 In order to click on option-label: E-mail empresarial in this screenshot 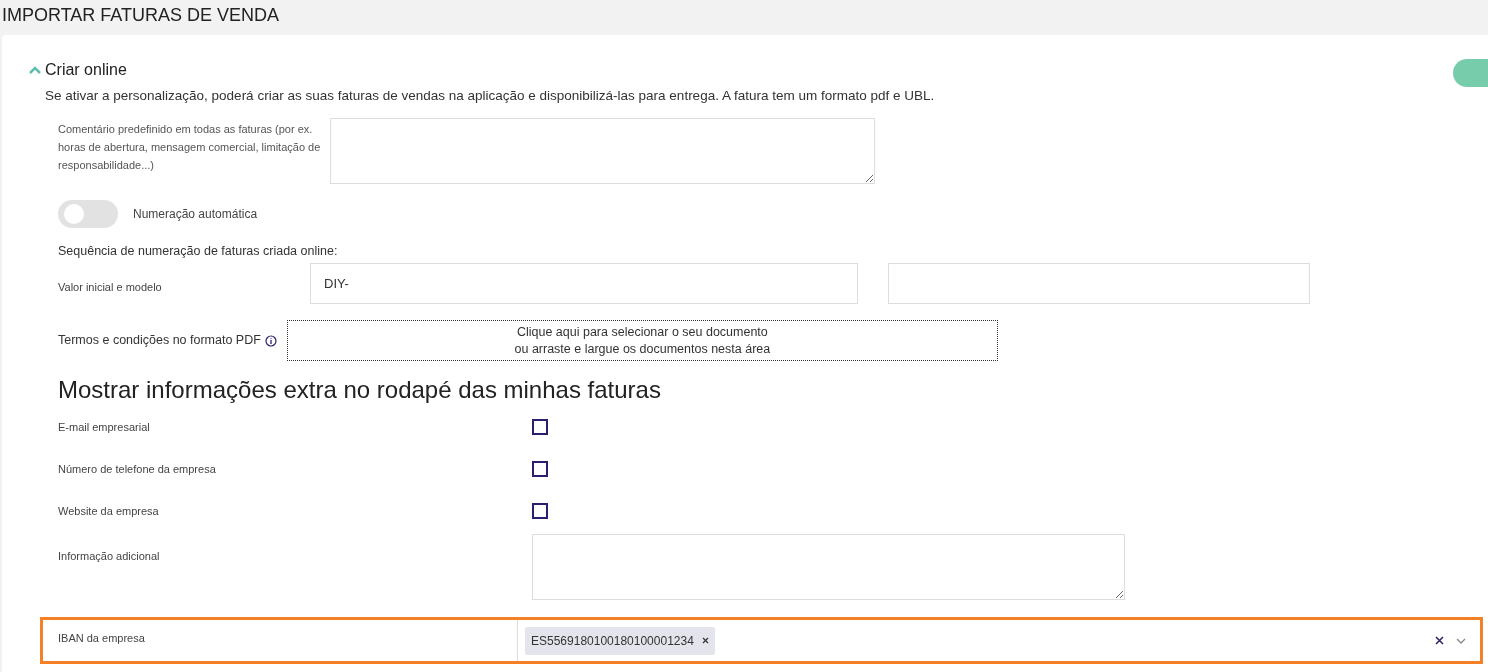, I will do `click(104, 427)`.